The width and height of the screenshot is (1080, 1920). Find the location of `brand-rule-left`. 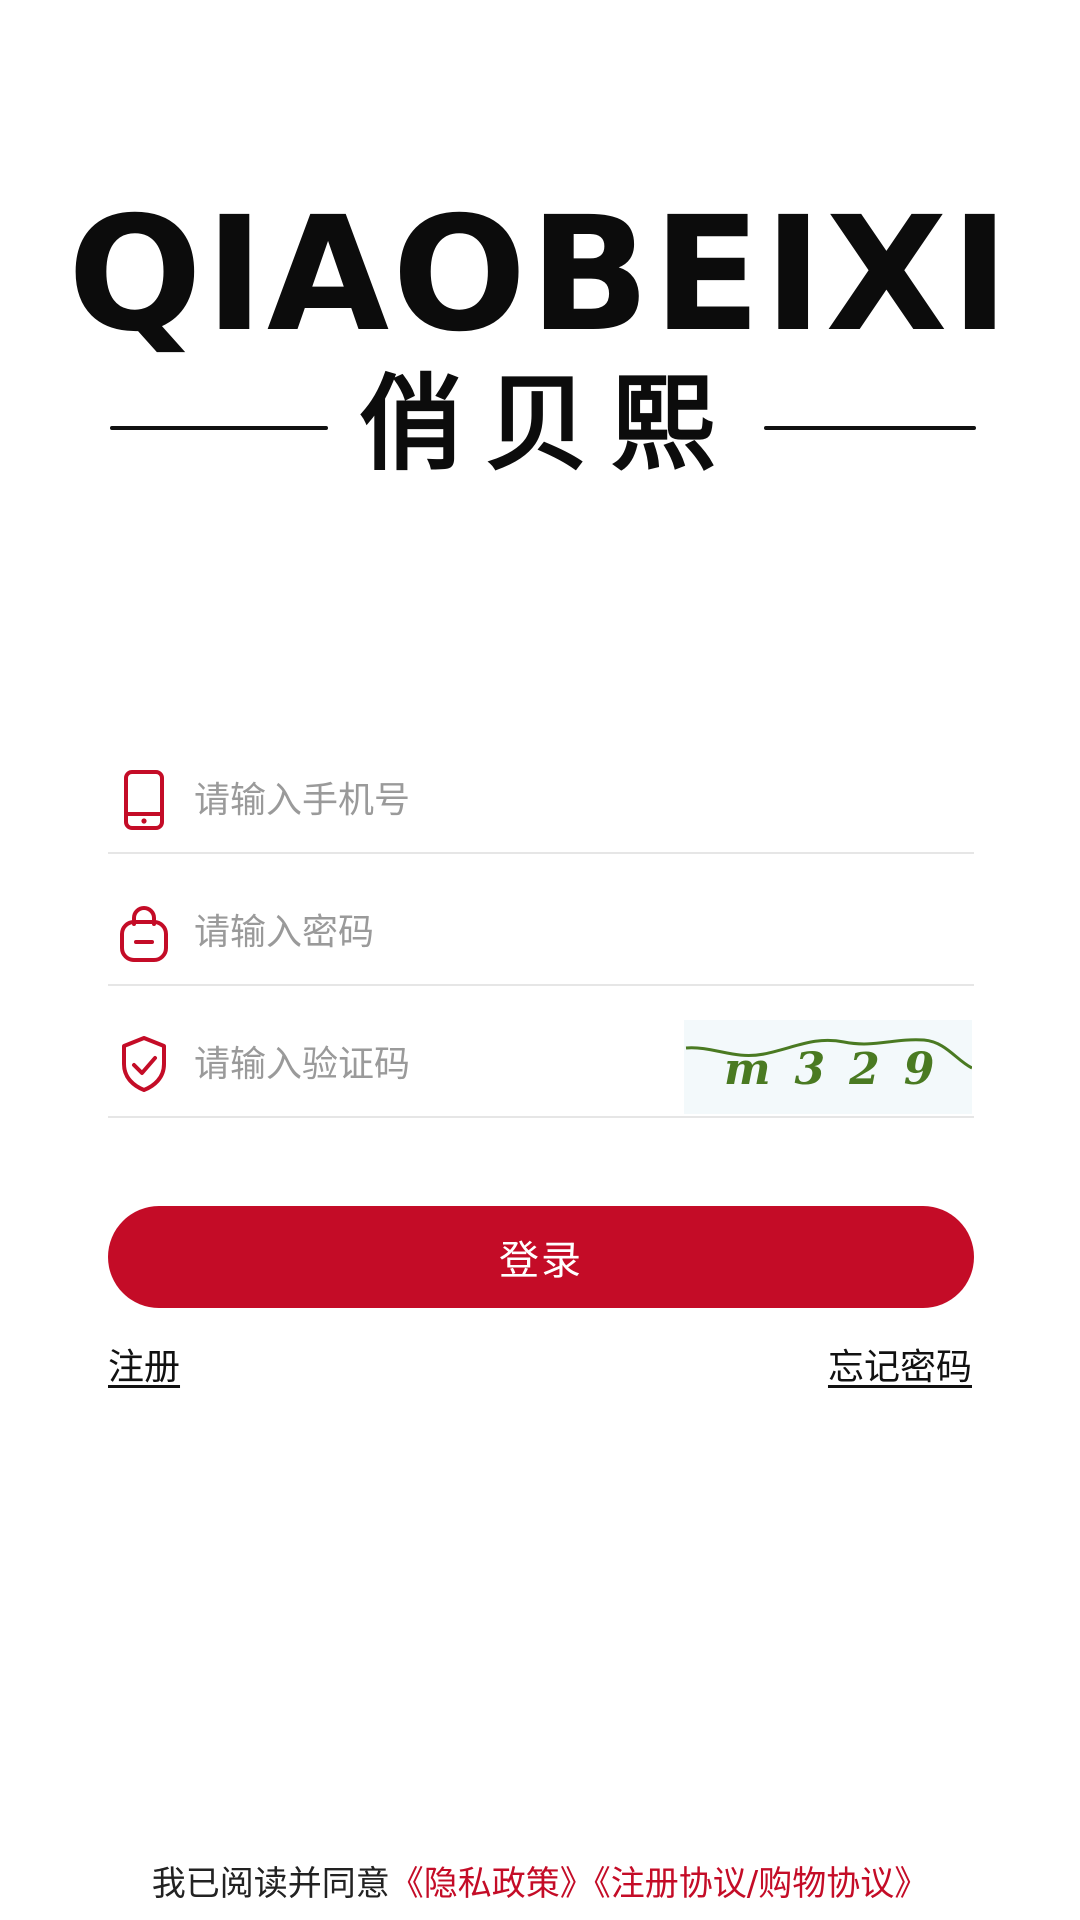

brand-rule-left is located at coordinates (219, 428).